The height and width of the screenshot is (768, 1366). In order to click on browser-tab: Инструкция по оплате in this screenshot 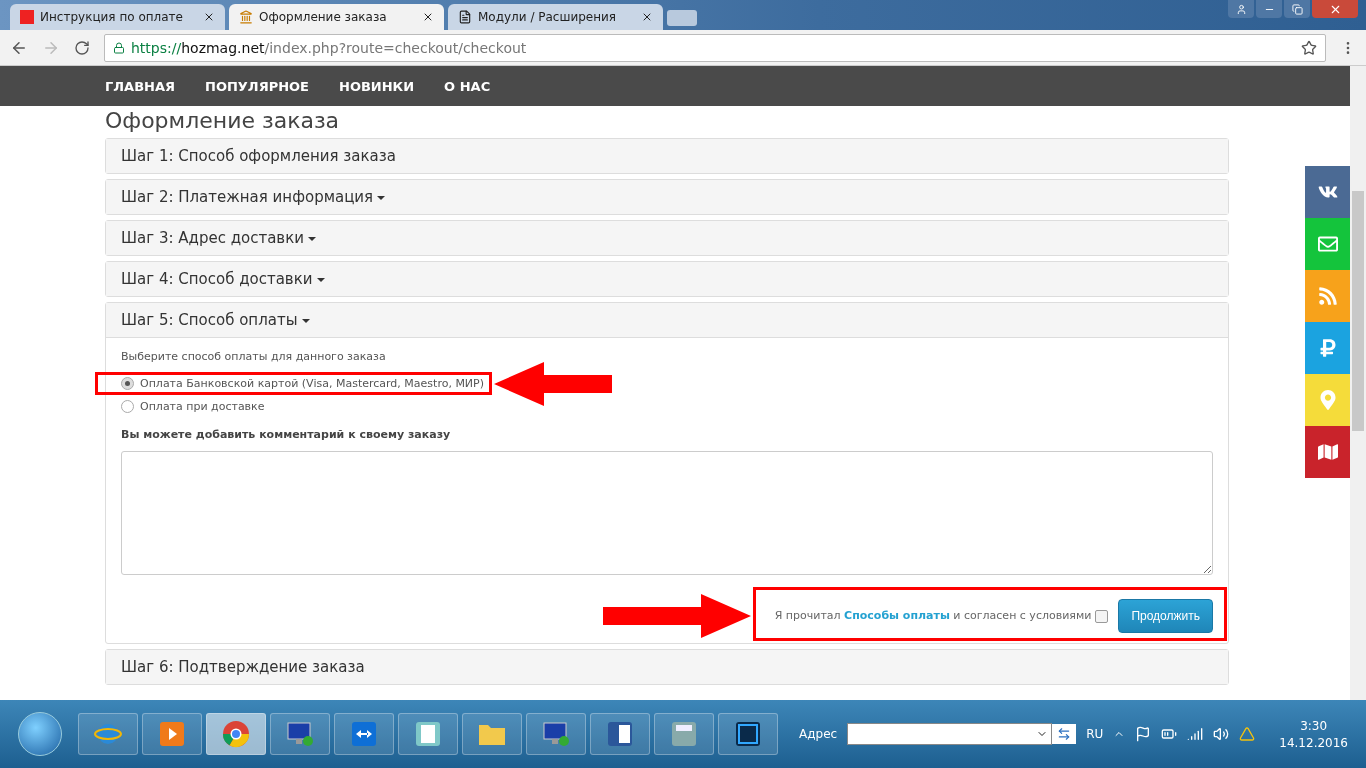, I will do `click(117, 17)`.